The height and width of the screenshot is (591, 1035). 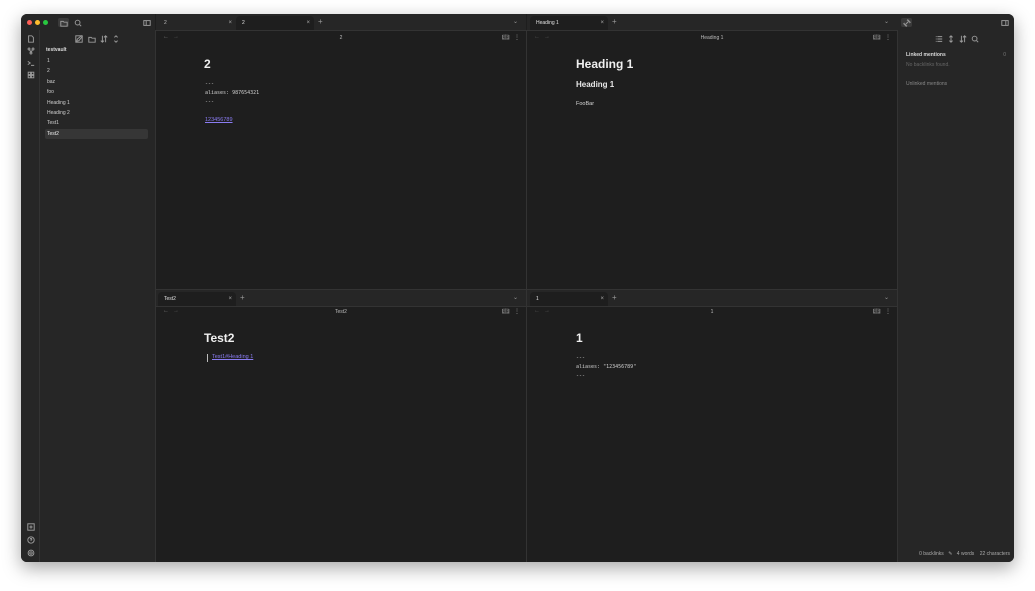 What do you see at coordinates (906, 22) in the screenshot?
I see `link-icon` at bounding box center [906, 22].